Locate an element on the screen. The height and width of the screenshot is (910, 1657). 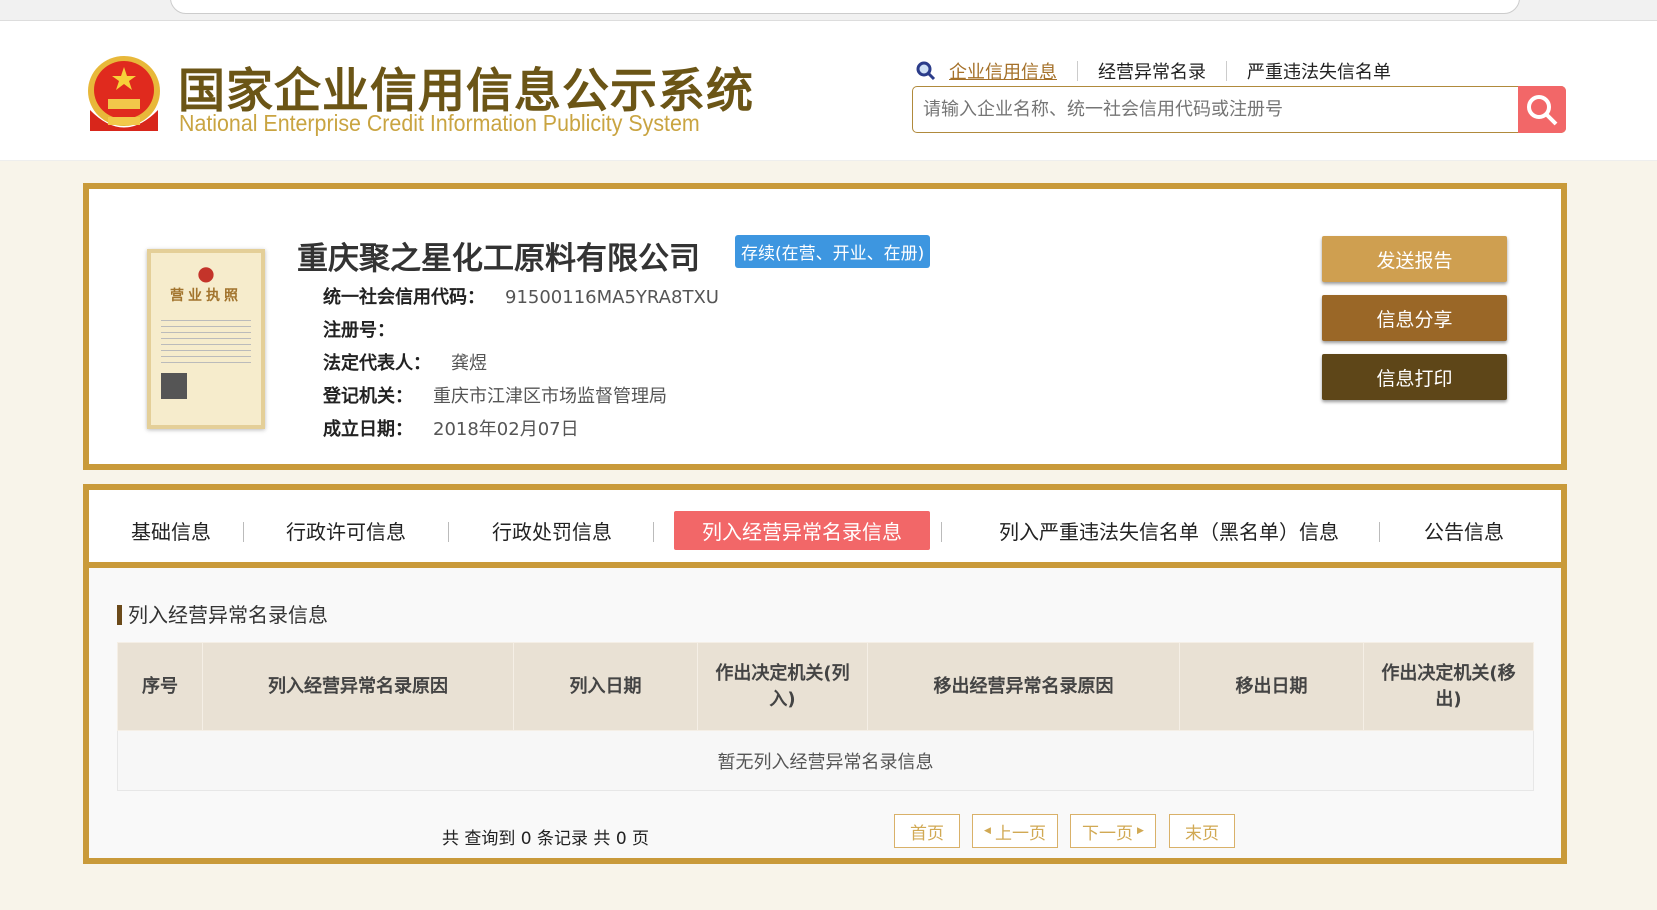
reg-authority-field: 登记机关： 重庆市江津区市场监督管理局 is located at coordinates (495, 396).